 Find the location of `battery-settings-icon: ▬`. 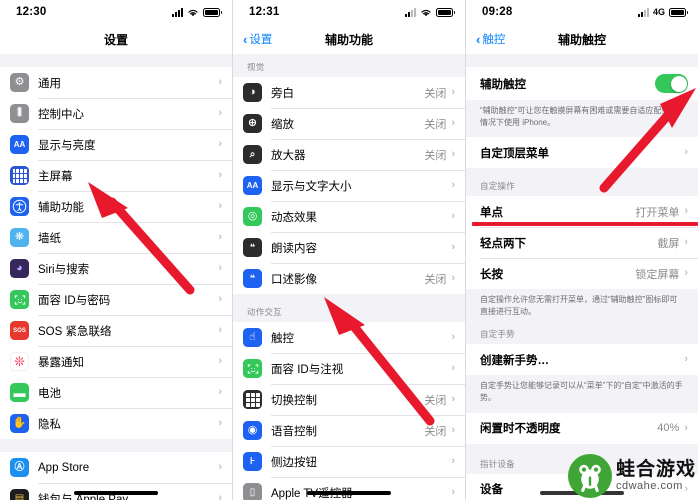

battery-settings-icon: ▬ is located at coordinates (19, 392).